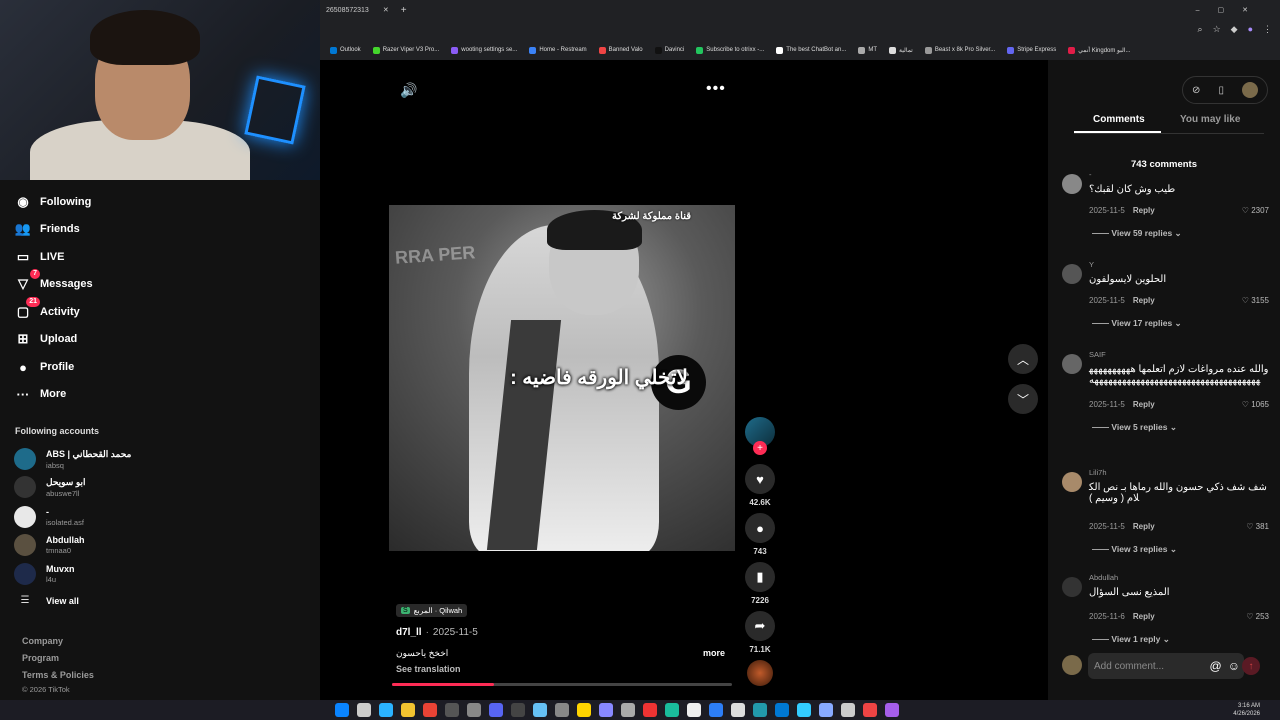 The image size is (1280, 720). Describe the element at coordinates (760, 626) in the screenshot. I see `share-icon: ➦` at that location.